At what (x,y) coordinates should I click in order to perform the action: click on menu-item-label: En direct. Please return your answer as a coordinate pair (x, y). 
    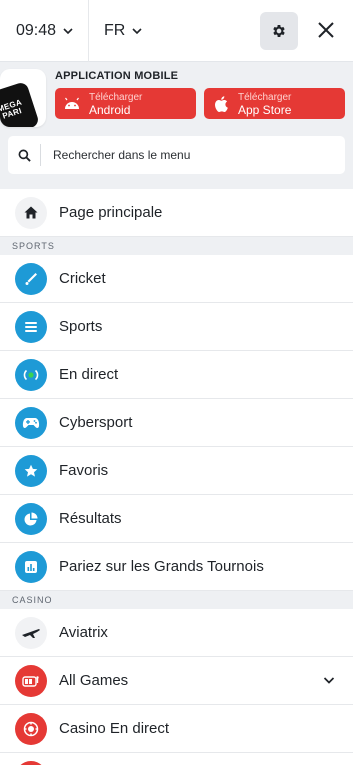
    Looking at the image, I should click on (89, 374).